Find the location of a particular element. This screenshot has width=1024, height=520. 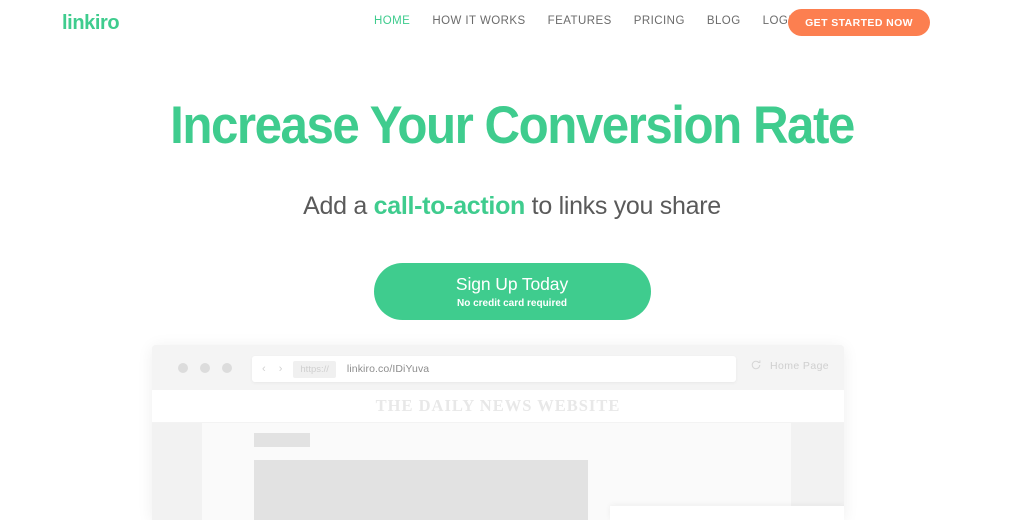

nav-link-home: HOME is located at coordinates (392, 21).